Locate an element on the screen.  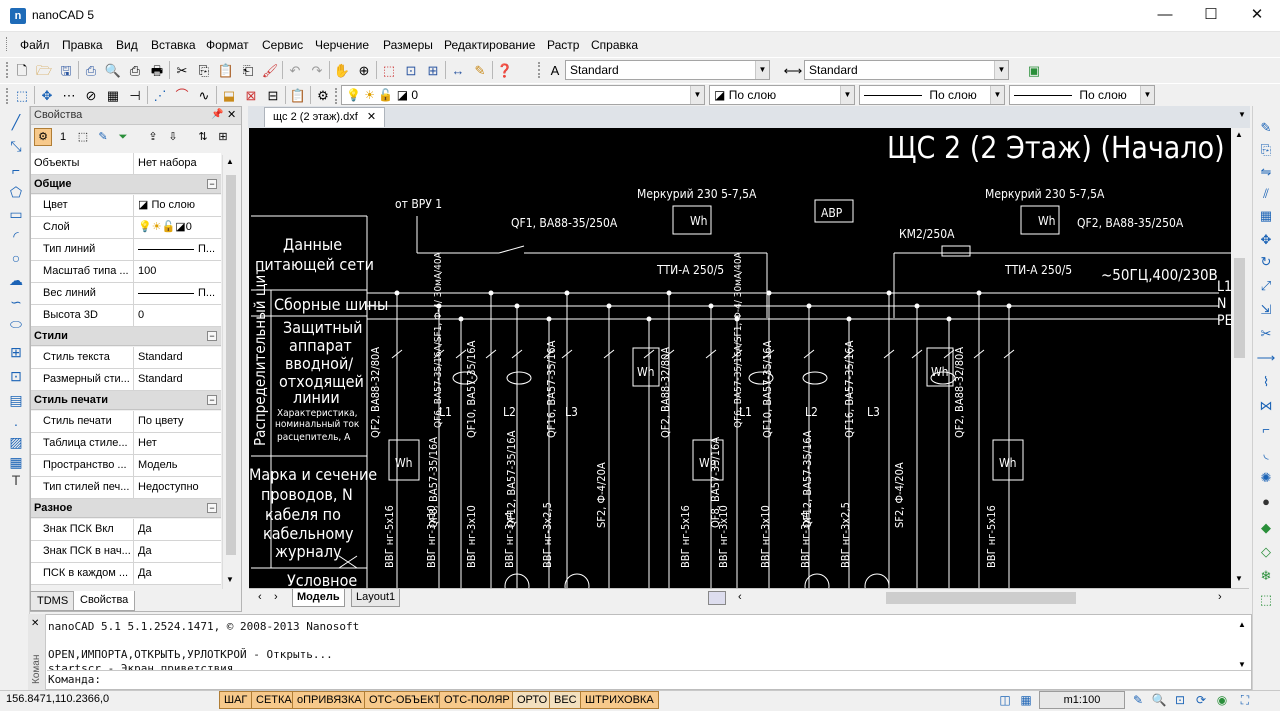
close-button: ✕ is located at coordinates (1257, 16).